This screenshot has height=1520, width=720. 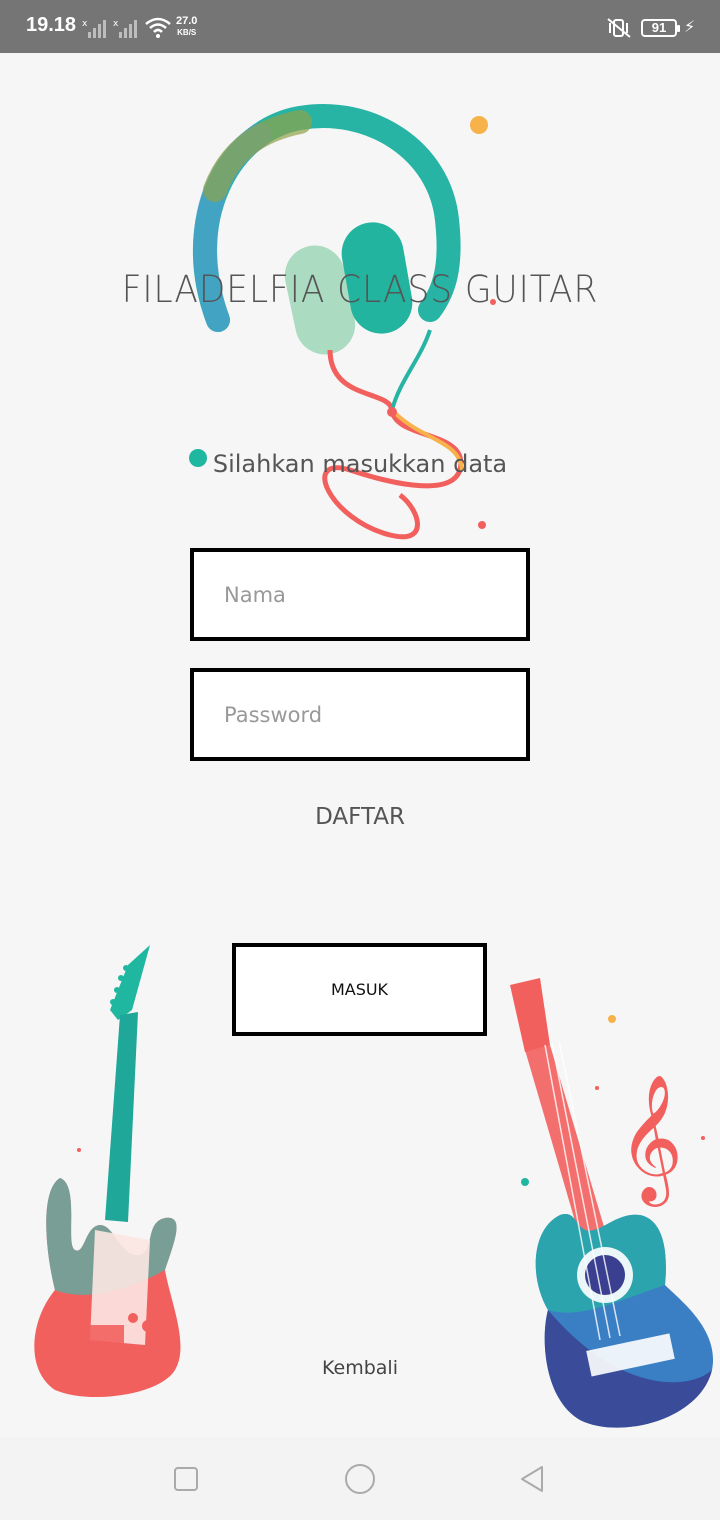 What do you see at coordinates (359, 989) in the screenshot?
I see `login-button: MASUK` at bounding box center [359, 989].